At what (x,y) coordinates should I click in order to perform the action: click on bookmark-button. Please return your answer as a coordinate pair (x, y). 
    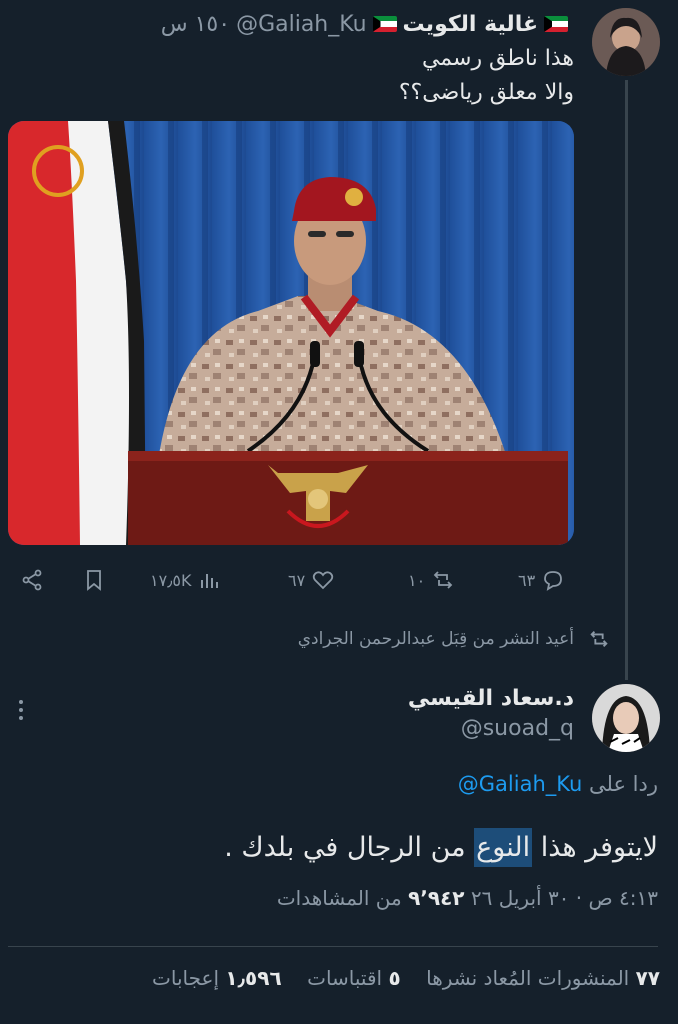
    Looking at the image, I should click on (94, 580).